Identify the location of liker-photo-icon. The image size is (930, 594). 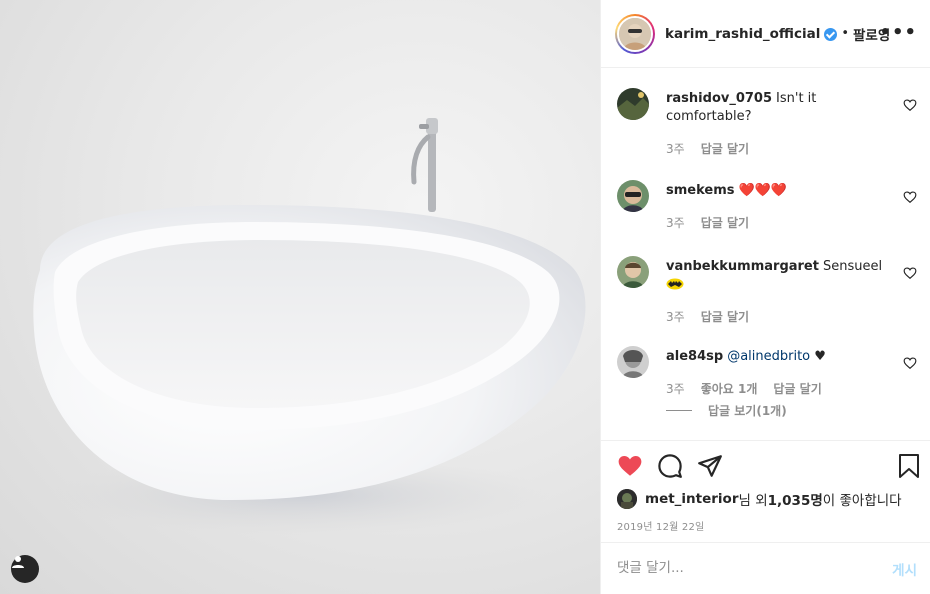
(627, 499).